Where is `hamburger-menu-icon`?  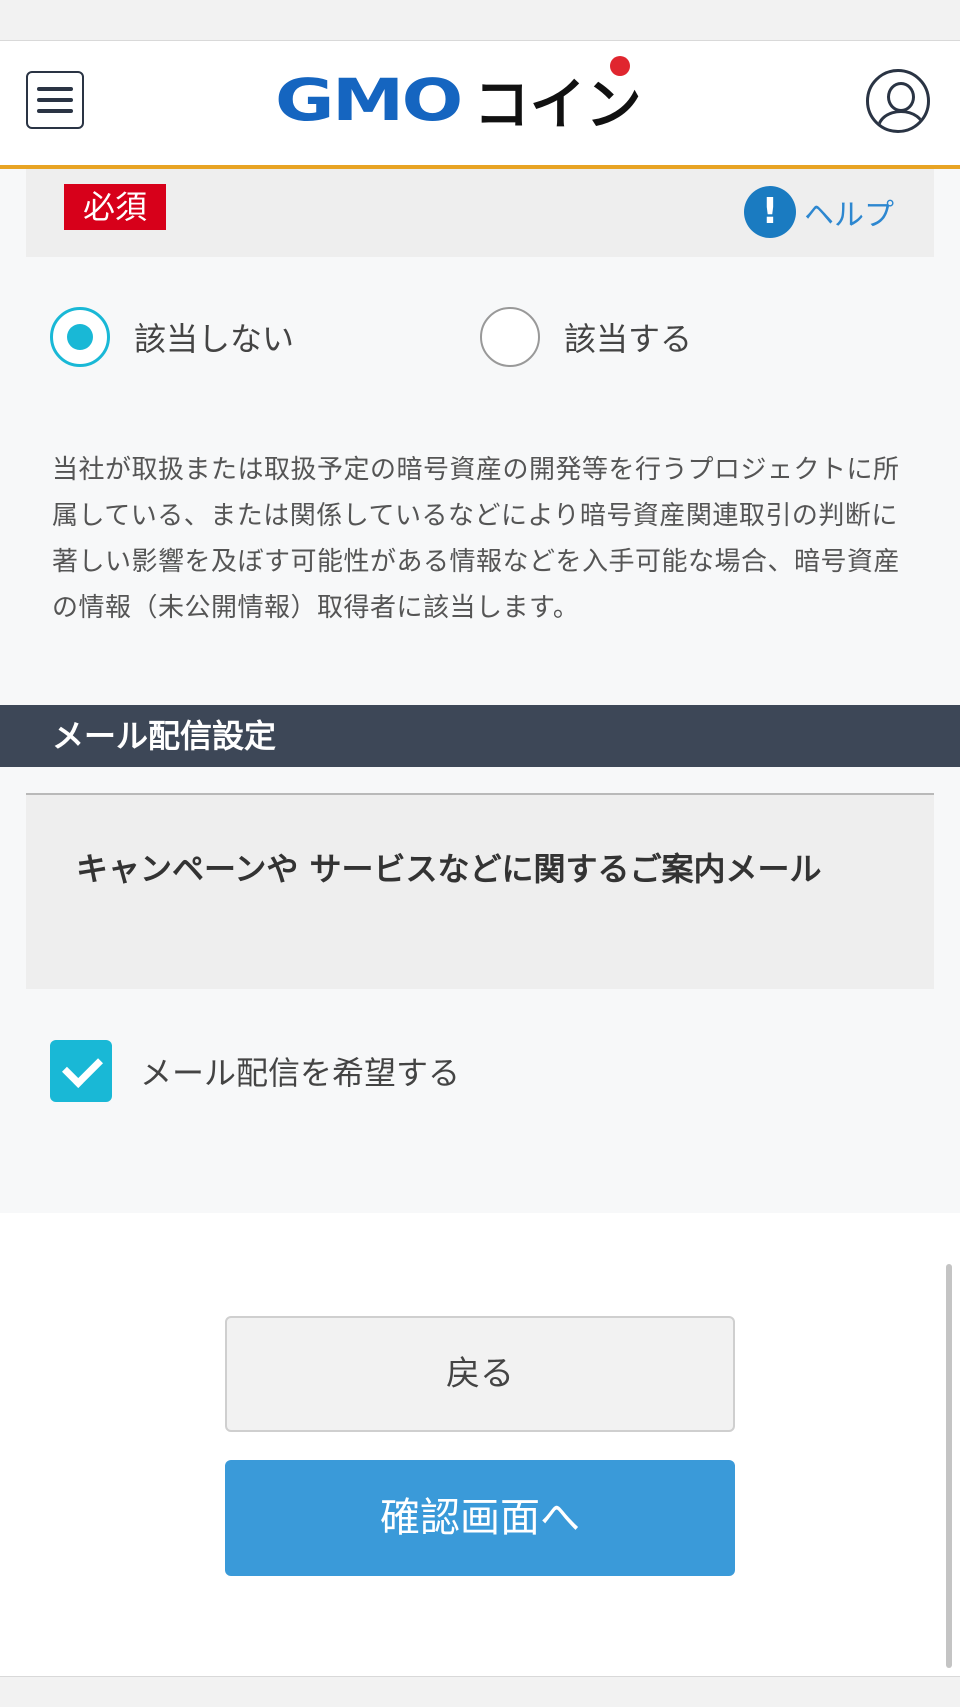 hamburger-menu-icon is located at coordinates (55, 100).